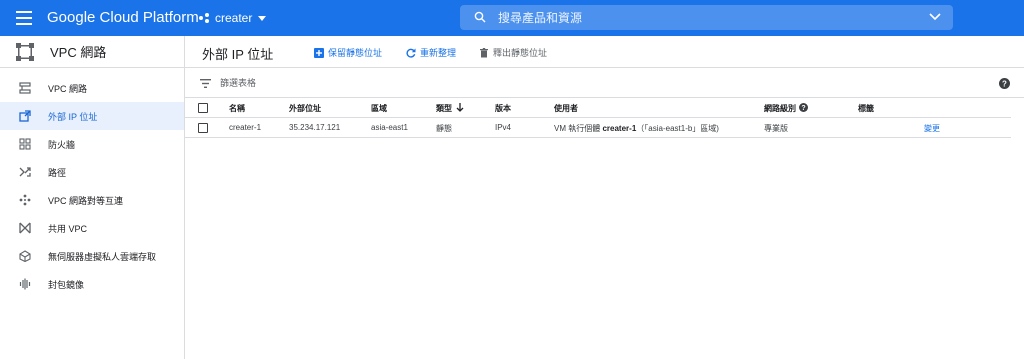 This screenshot has width=1024, height=359. I want to click on sidebar-title: VPC 網路, so click(78, 52).